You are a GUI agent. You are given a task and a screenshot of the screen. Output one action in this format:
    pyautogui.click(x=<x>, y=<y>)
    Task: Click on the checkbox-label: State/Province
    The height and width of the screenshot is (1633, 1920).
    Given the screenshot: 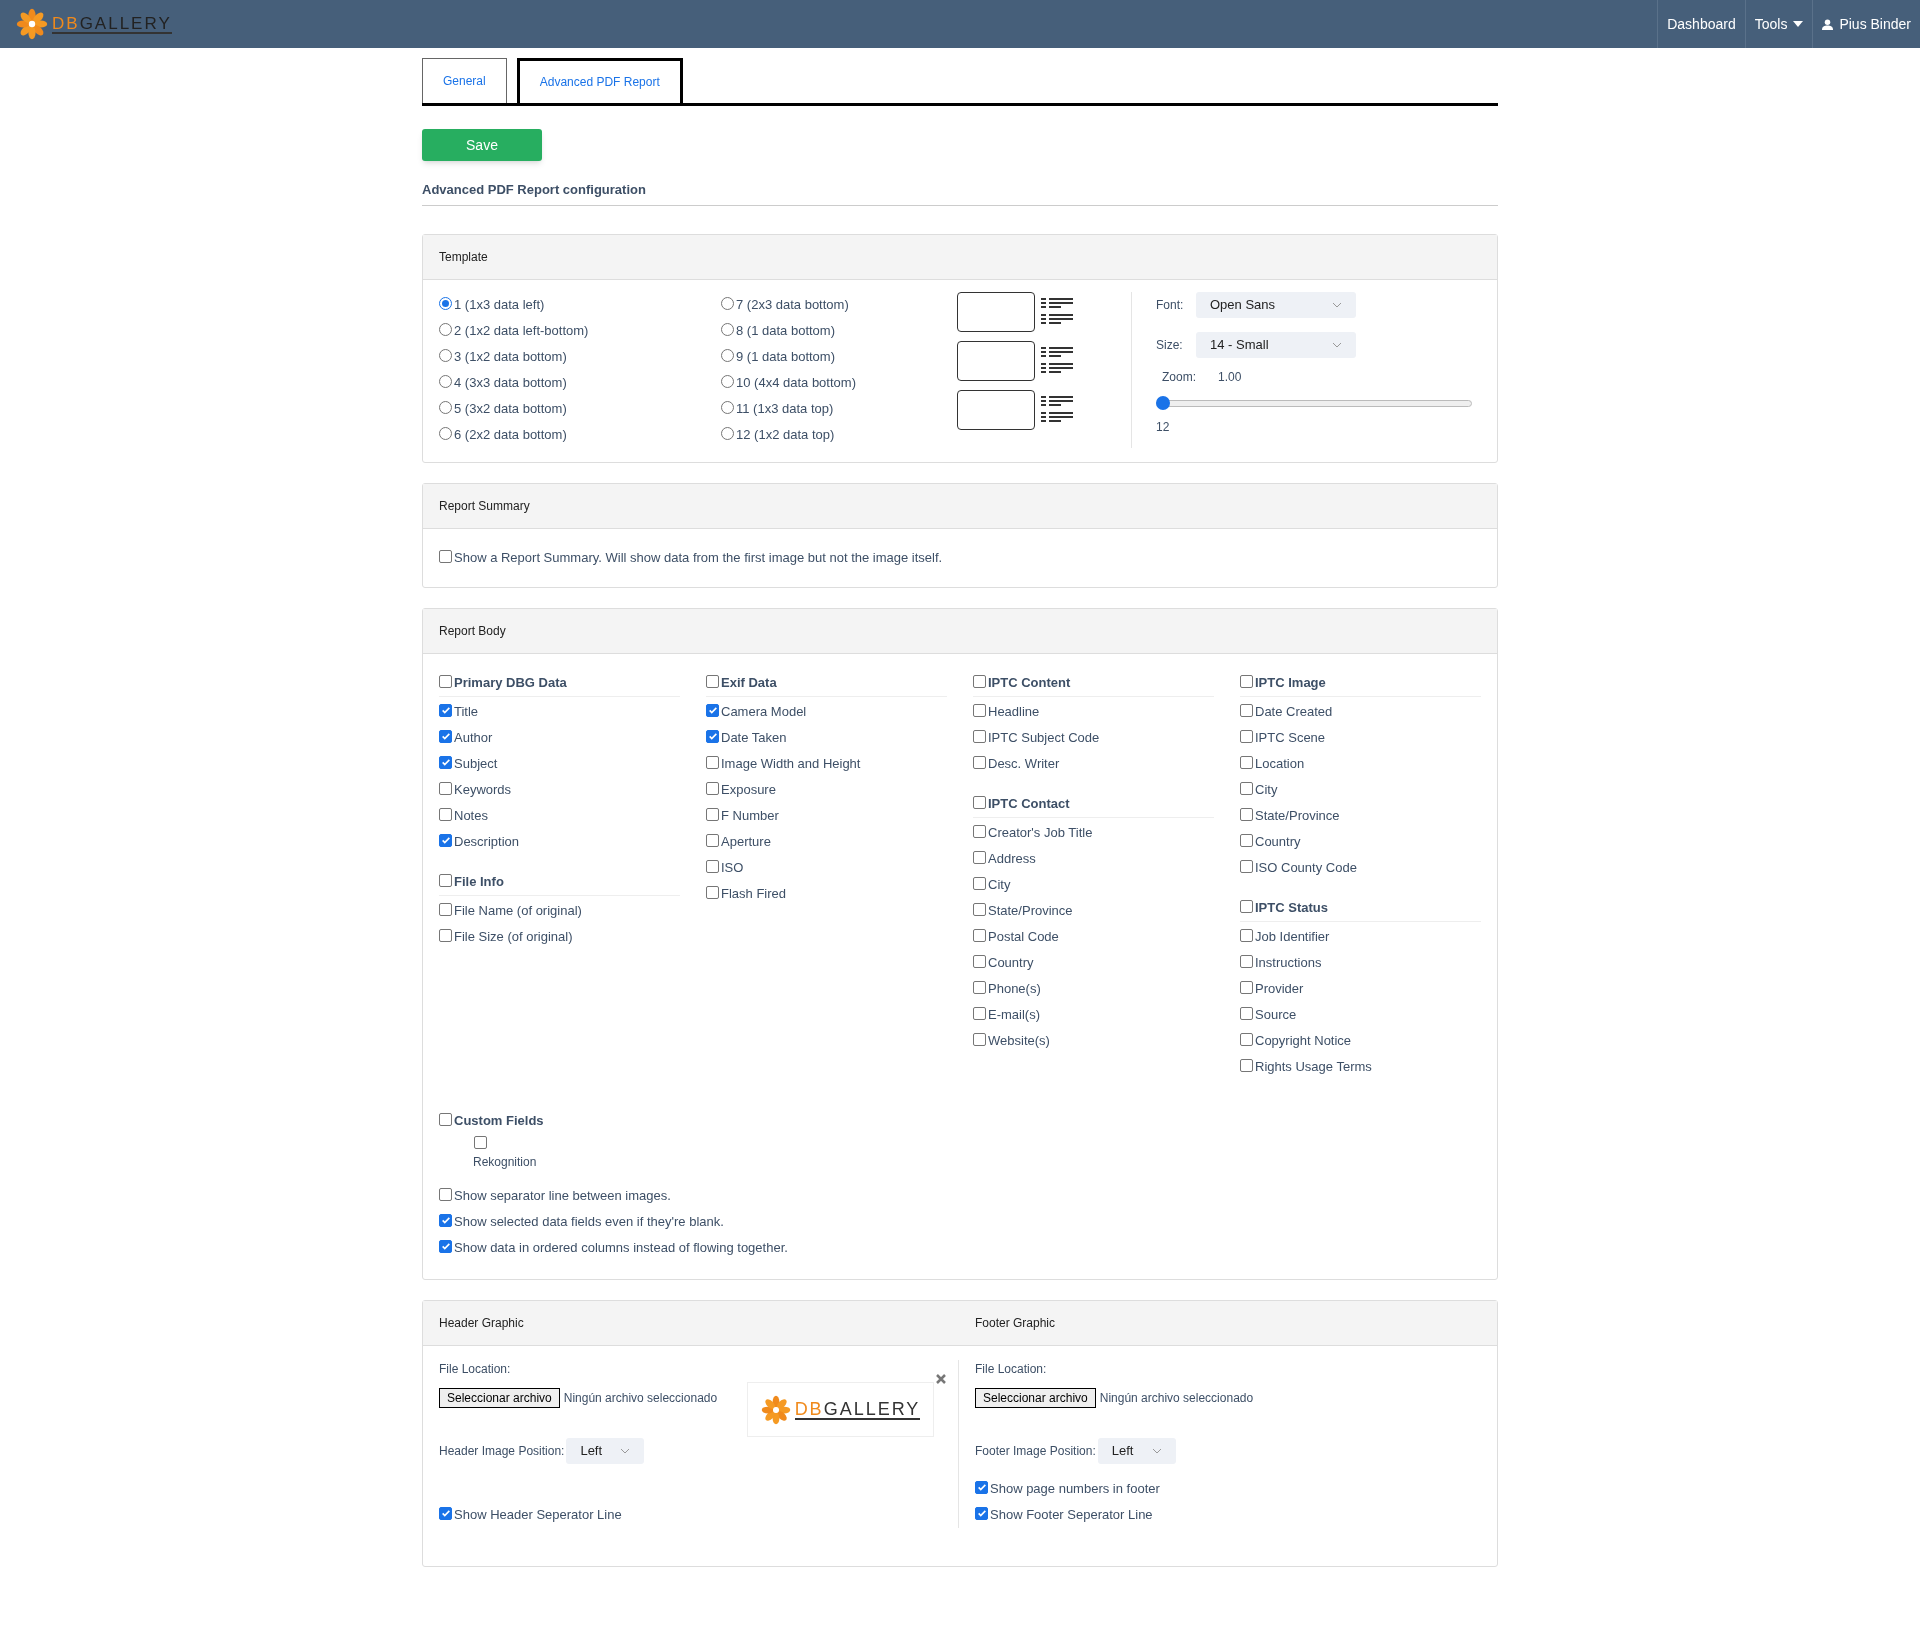 What is the action you would take?
    pyautogui.click(x=1030, y=911)
    